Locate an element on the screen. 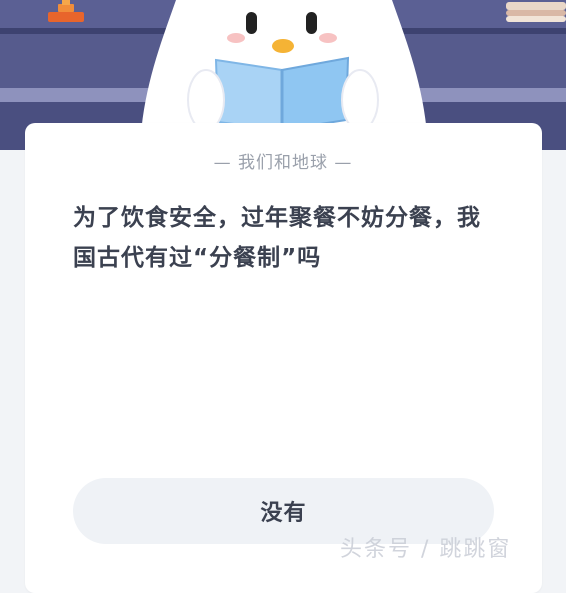 The width and height of the screenshot is (566, 593). category-label: — 我们和地球 — is located at coordinates (283, 163).